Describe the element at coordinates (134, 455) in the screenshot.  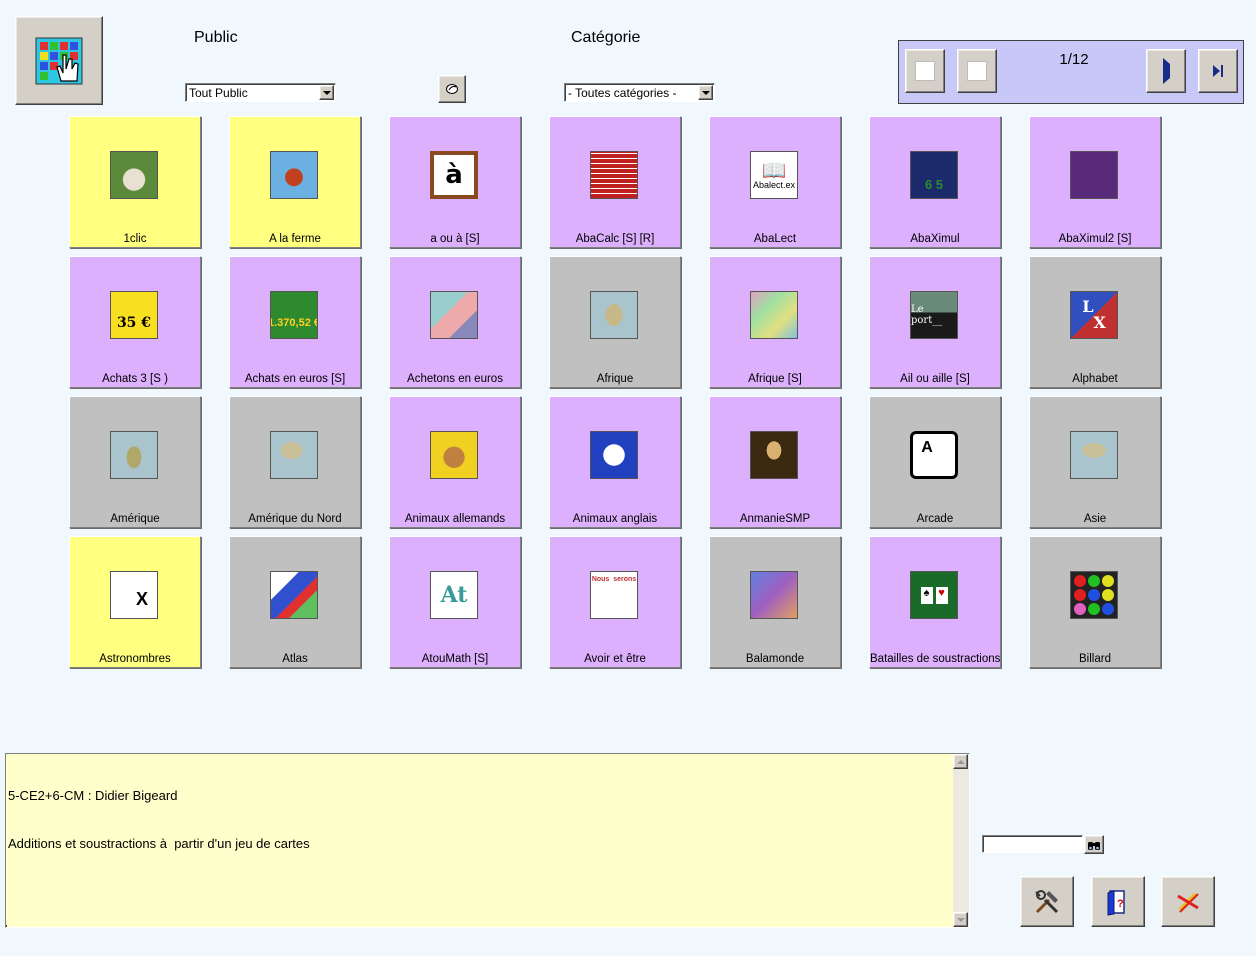
I see `south-america-map-icon` at that location.